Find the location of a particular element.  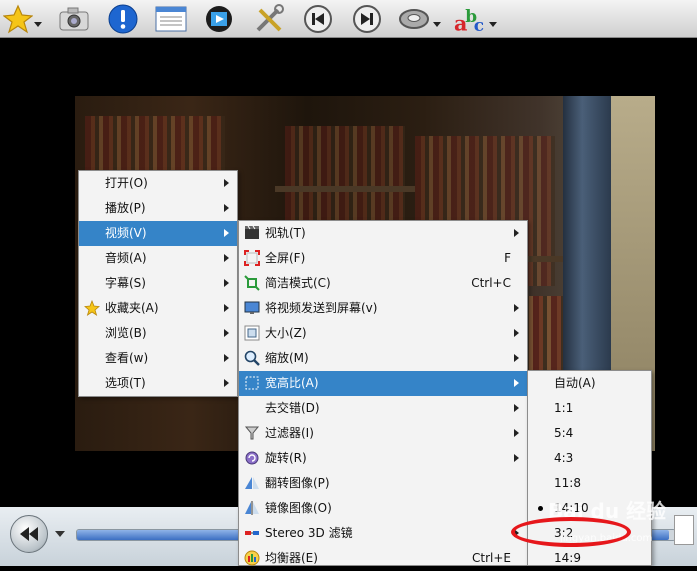

next-icon is located at coordinates (367, 19).